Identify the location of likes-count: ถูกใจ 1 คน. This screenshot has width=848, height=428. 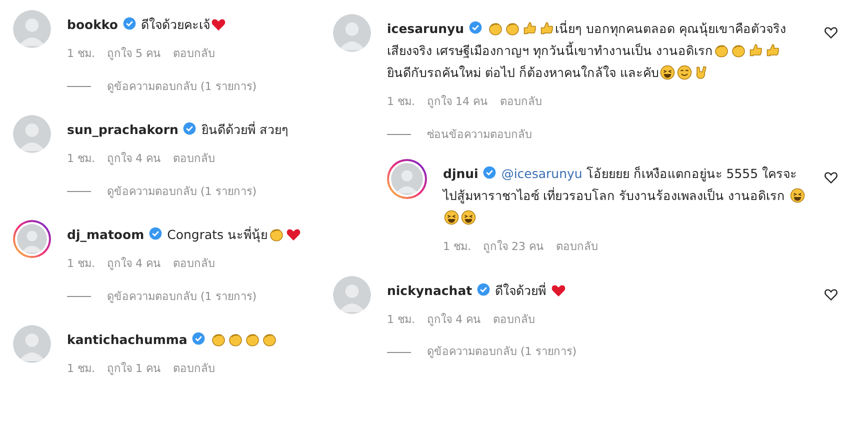
(134, 369).